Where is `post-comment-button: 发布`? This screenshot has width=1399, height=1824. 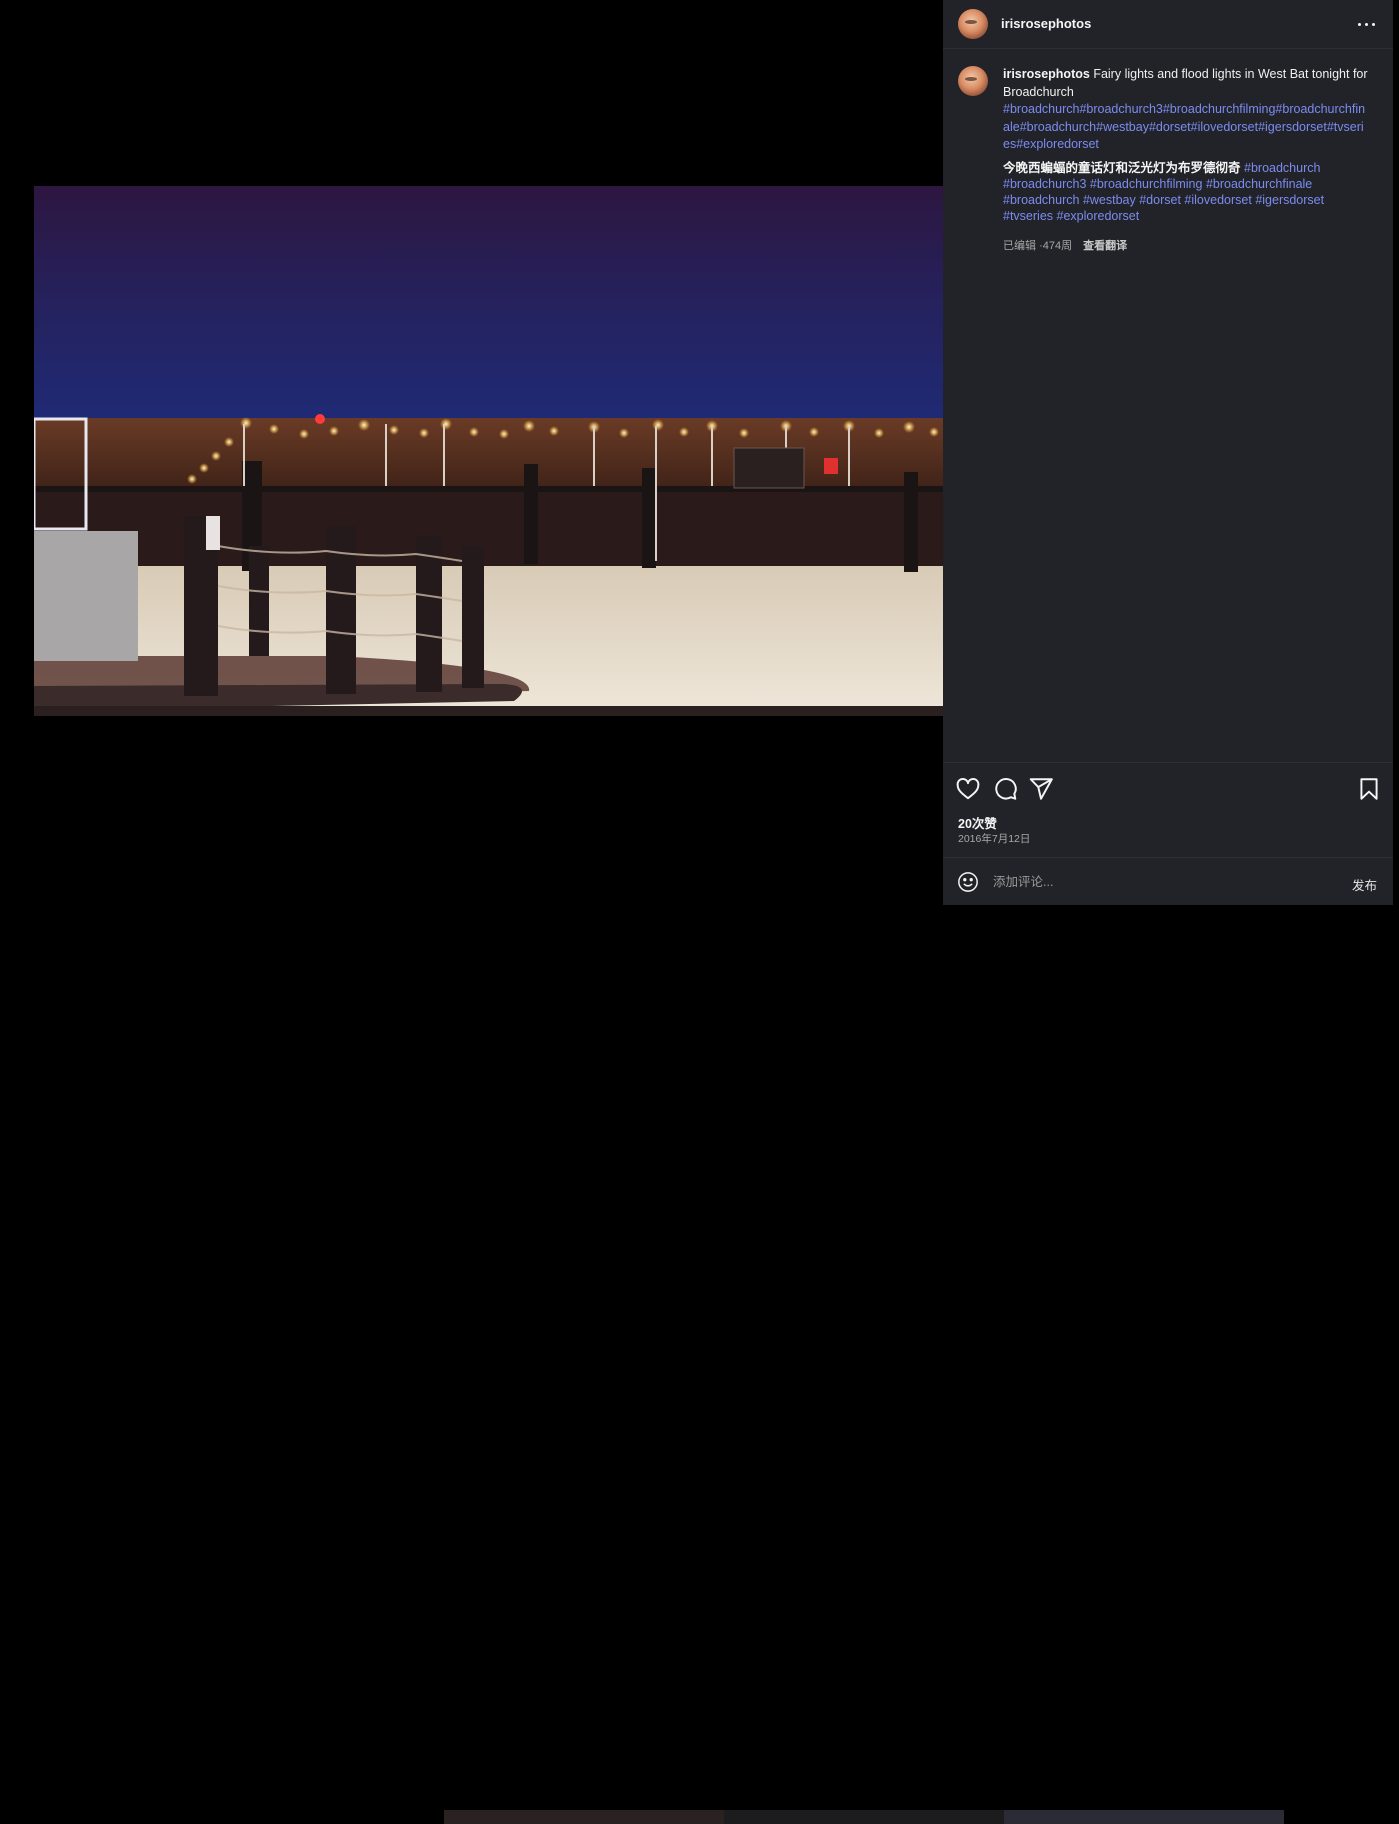 post-comment-button: 发布 is located at coordinates (1364, 884).